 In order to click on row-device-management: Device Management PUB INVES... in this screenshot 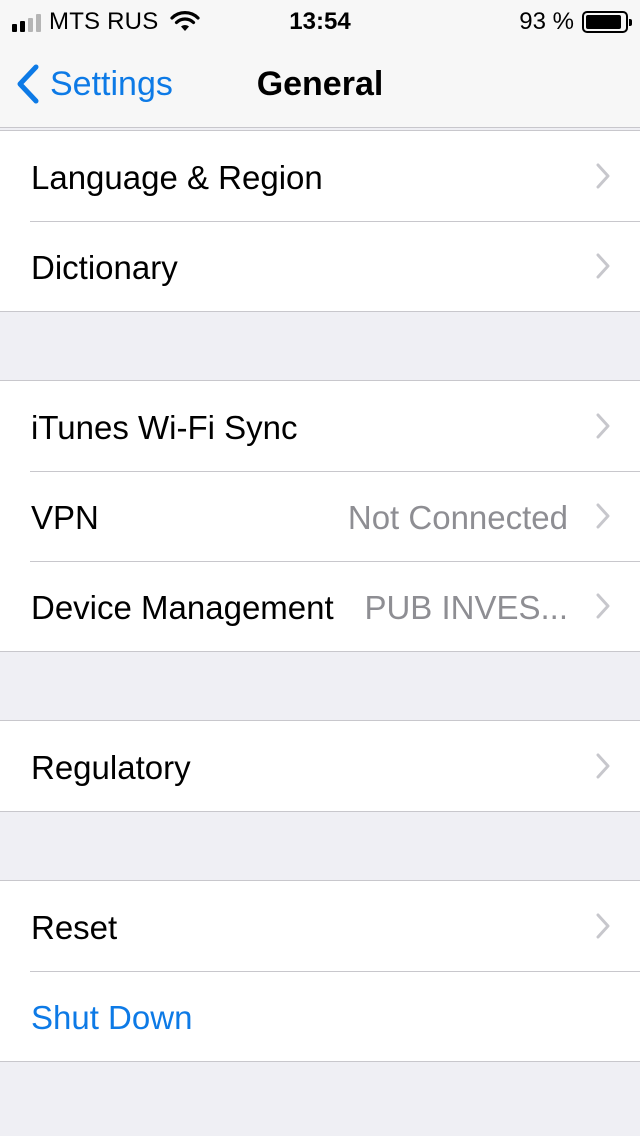, I will do `click(320, 606)`.